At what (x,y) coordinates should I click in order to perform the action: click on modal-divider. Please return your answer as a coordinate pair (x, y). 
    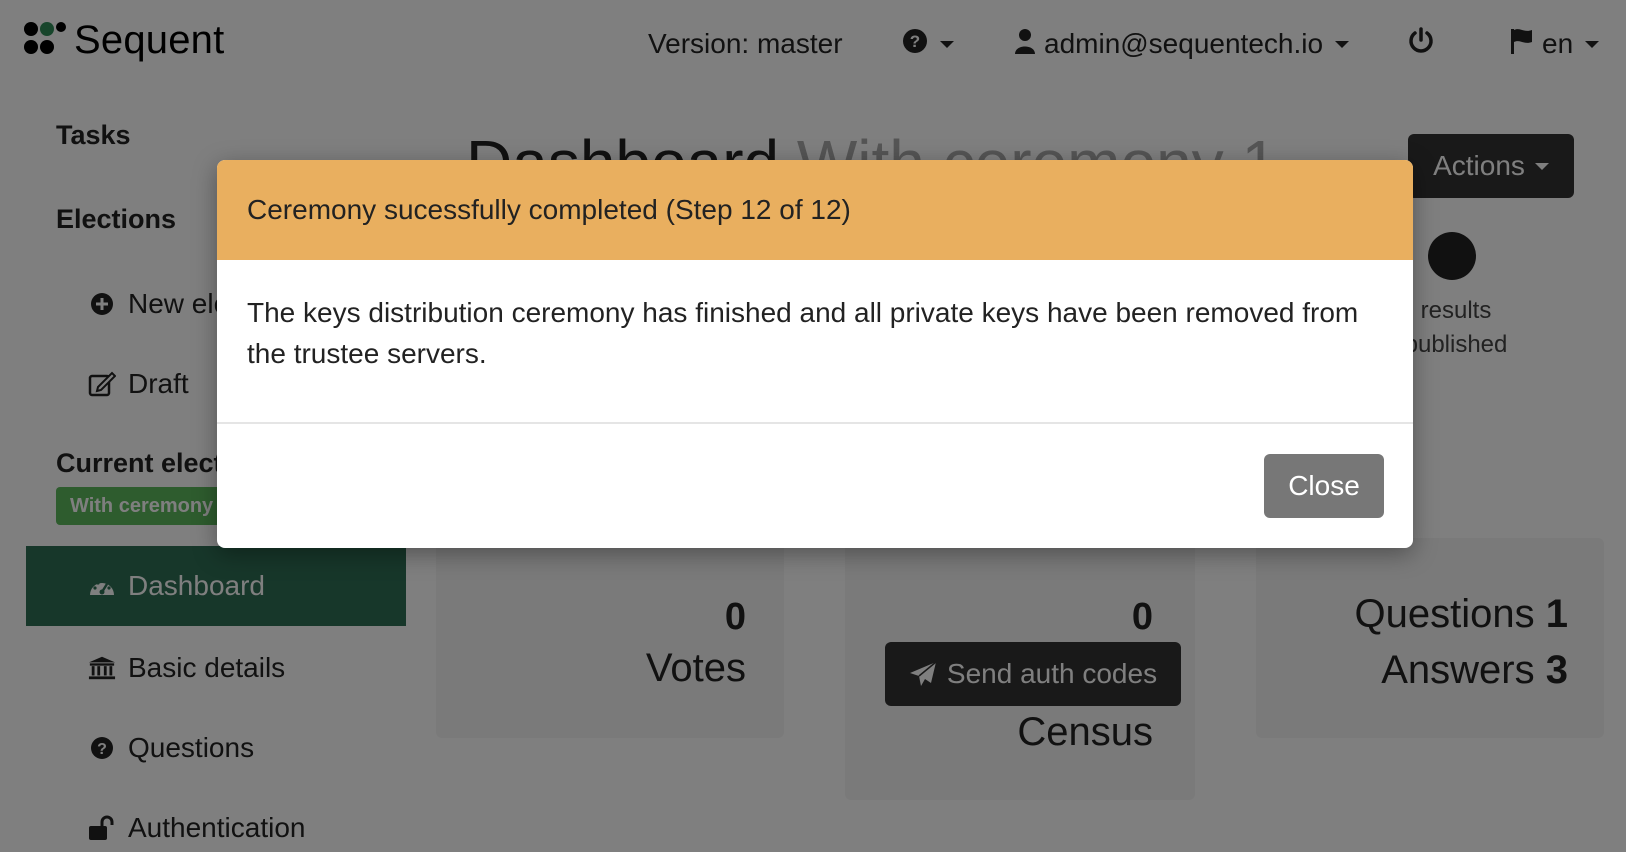
    Looking at the image, I should click on (815, 423).